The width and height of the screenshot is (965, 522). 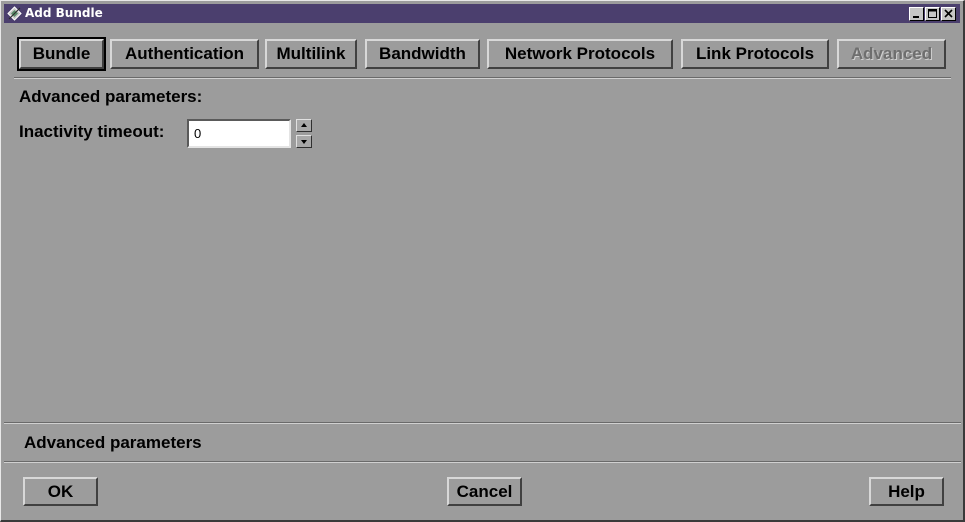 I want to click on status-text: Advanced parameters, so click(x=113, y=442).